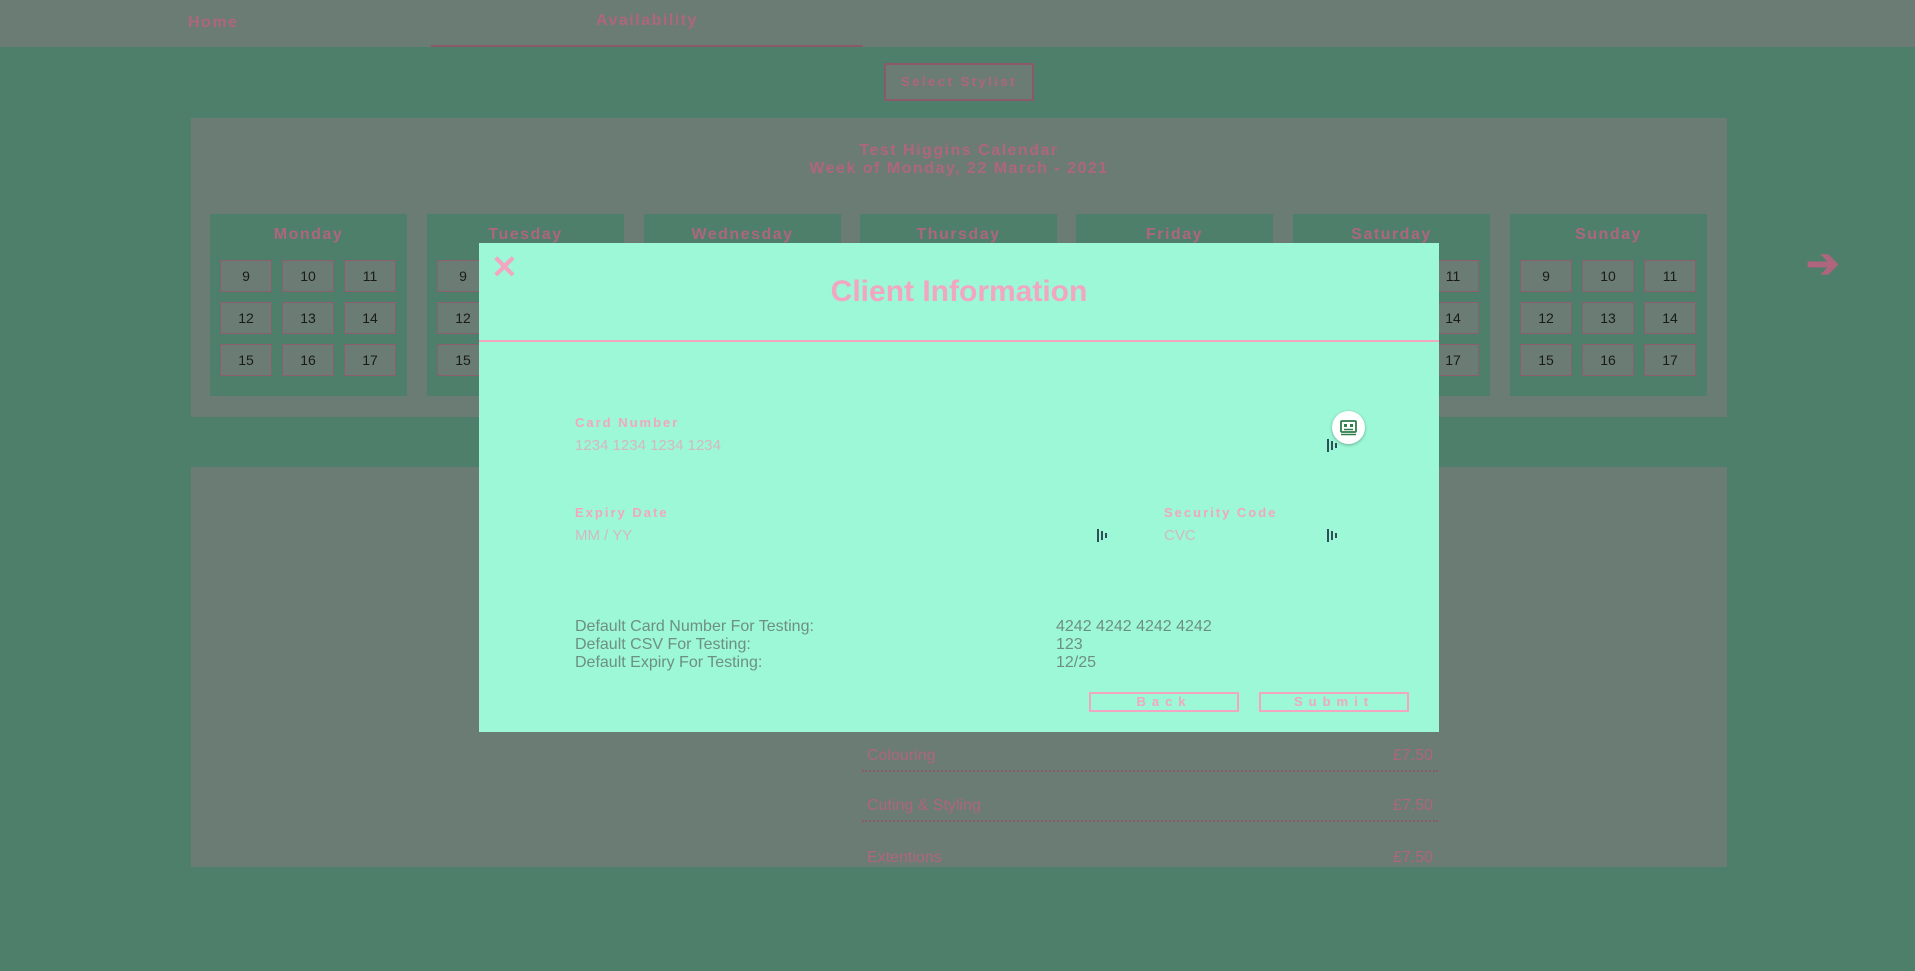 The image size is (1915, 971). Describe the element at coordinates (1134, 645) in the screenshot. I see `default-info-values: 4242 4242 4242 4242 123 12/25` at that location.